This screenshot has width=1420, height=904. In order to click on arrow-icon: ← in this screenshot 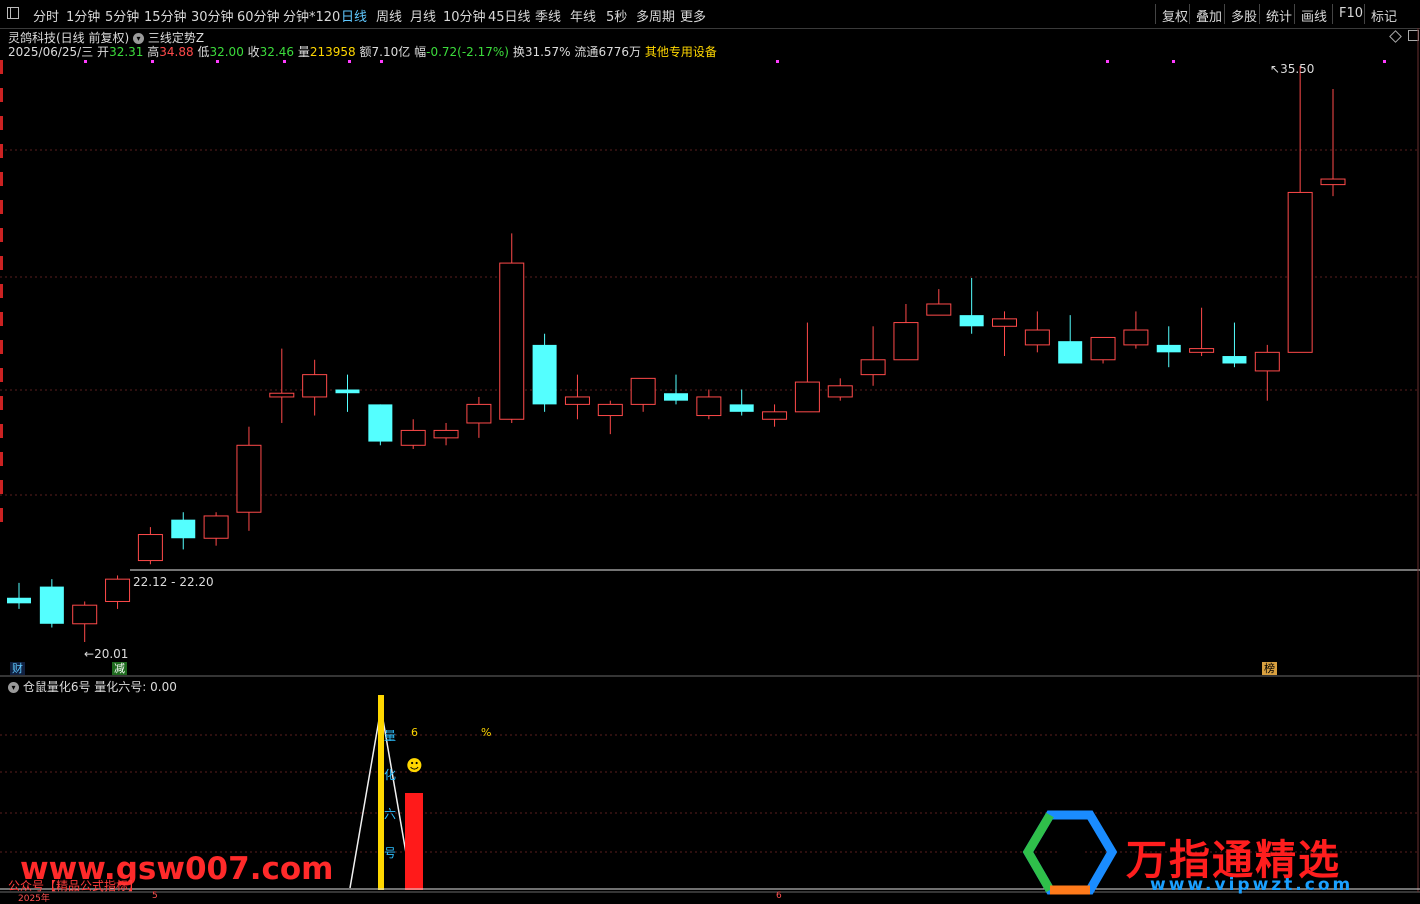, I will do `click(89, 654)`.